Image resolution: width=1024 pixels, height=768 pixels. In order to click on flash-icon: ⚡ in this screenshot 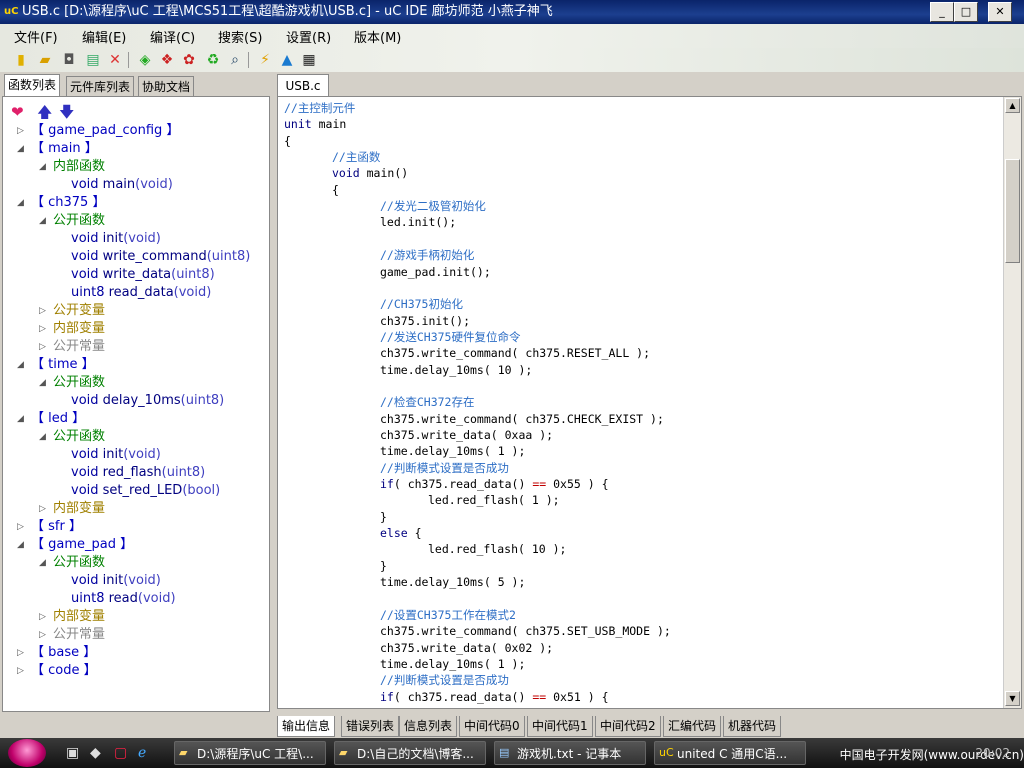, I will do `click(265, 60)`.